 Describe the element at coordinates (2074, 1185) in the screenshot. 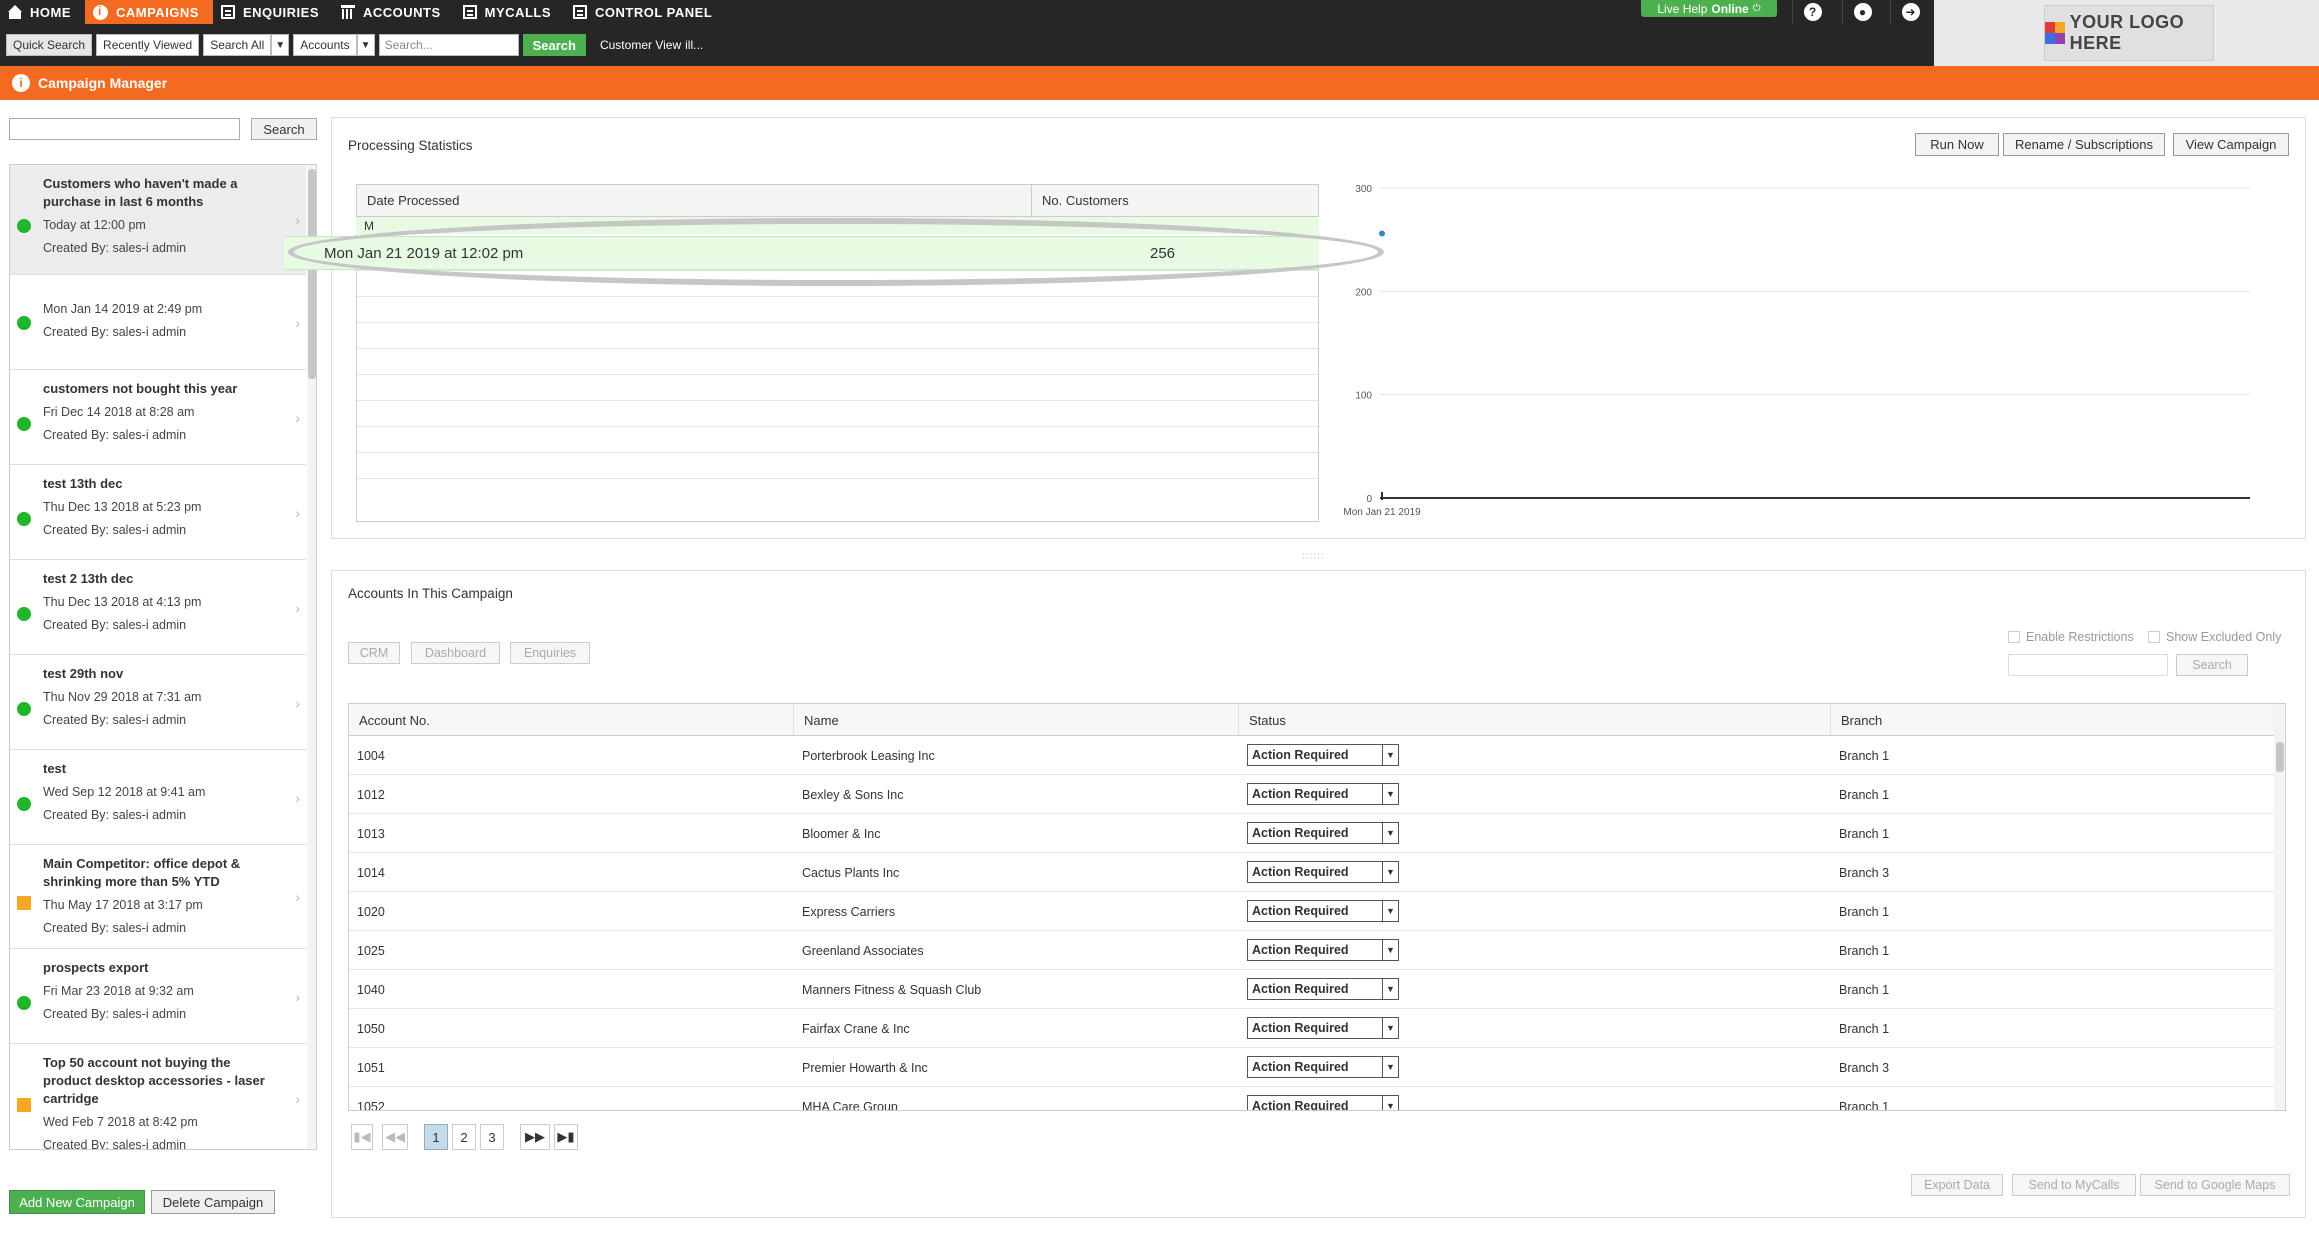

I see `send-to-mycalls-button: Send to MyCalls` at that location.